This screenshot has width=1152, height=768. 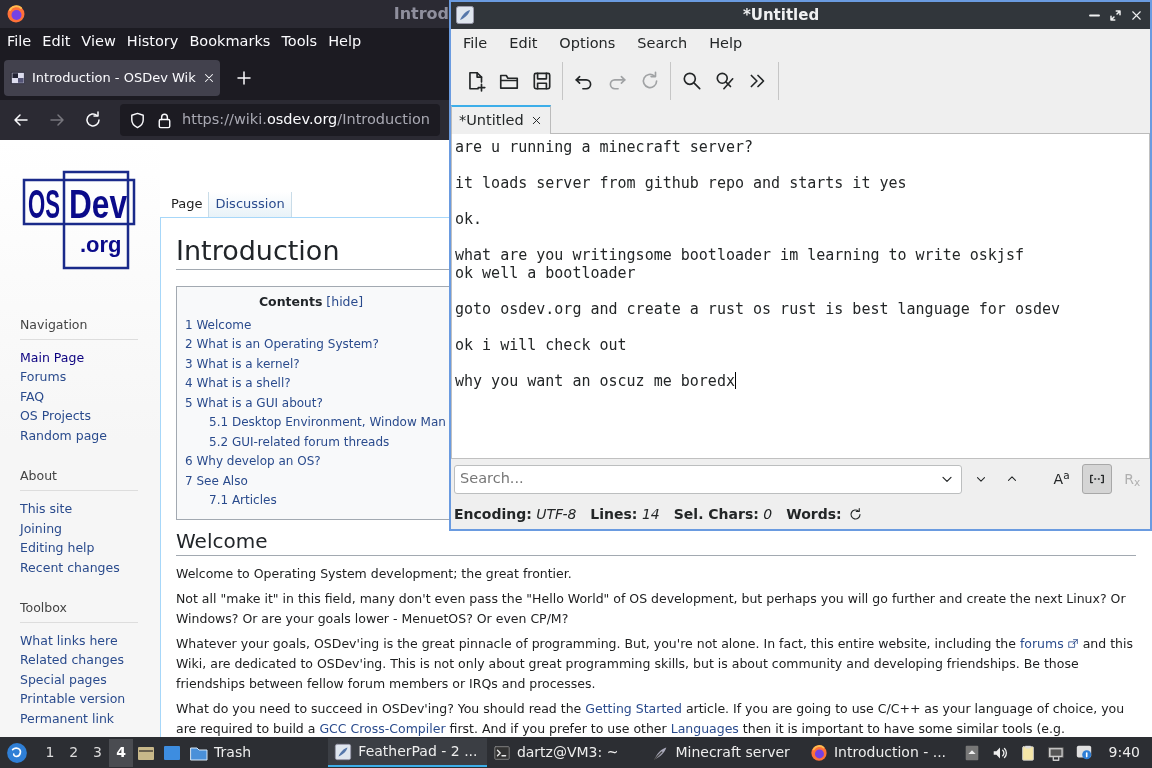 I want to click on menu-item: Bookmarks, so click(x=230, y=41).